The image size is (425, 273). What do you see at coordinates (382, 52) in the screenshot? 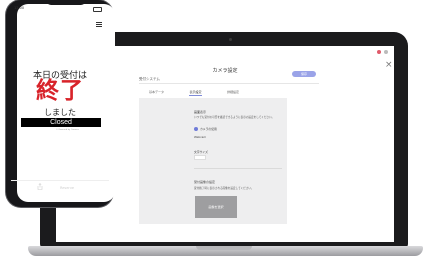
I see `window-tools` at bounding box center [382, 52].